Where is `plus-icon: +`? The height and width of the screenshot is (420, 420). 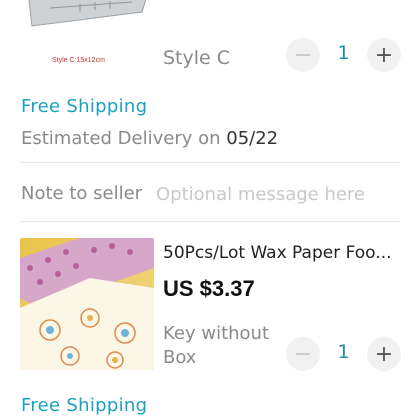
plus-icon: + is located at coordinates (384, 354).